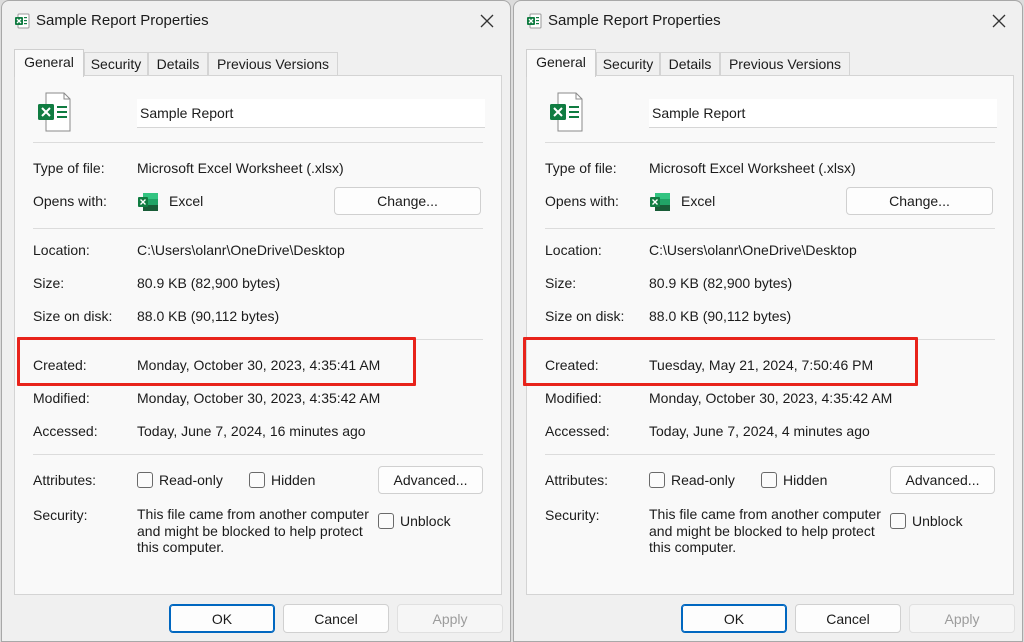  I want to click on accessed-value: Today, June 7, 2024, 16 minutes ago, so click(251, 431).